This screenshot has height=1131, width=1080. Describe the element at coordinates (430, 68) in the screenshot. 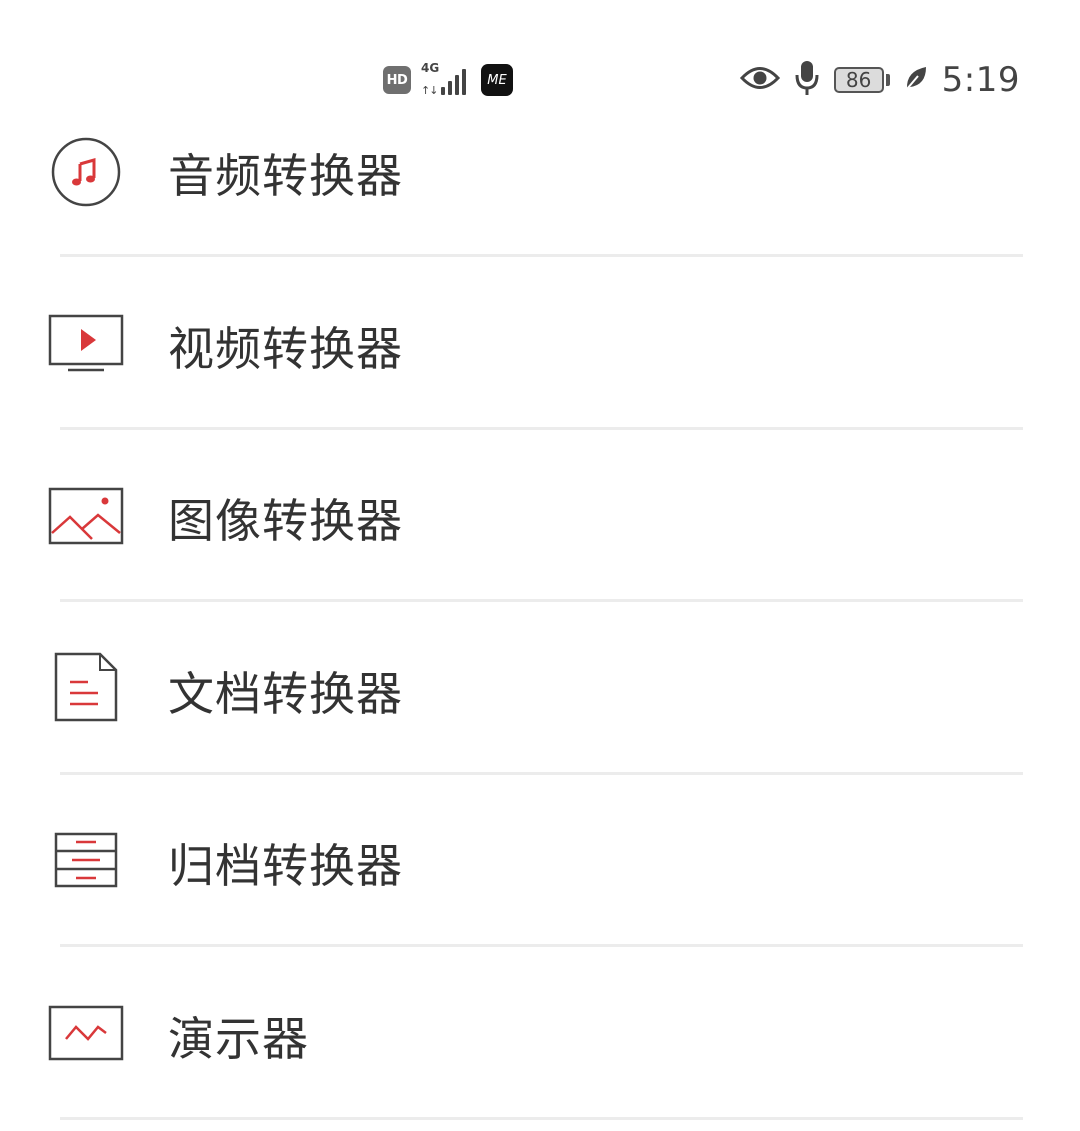

I see `network-type-label: 4G` at that location.